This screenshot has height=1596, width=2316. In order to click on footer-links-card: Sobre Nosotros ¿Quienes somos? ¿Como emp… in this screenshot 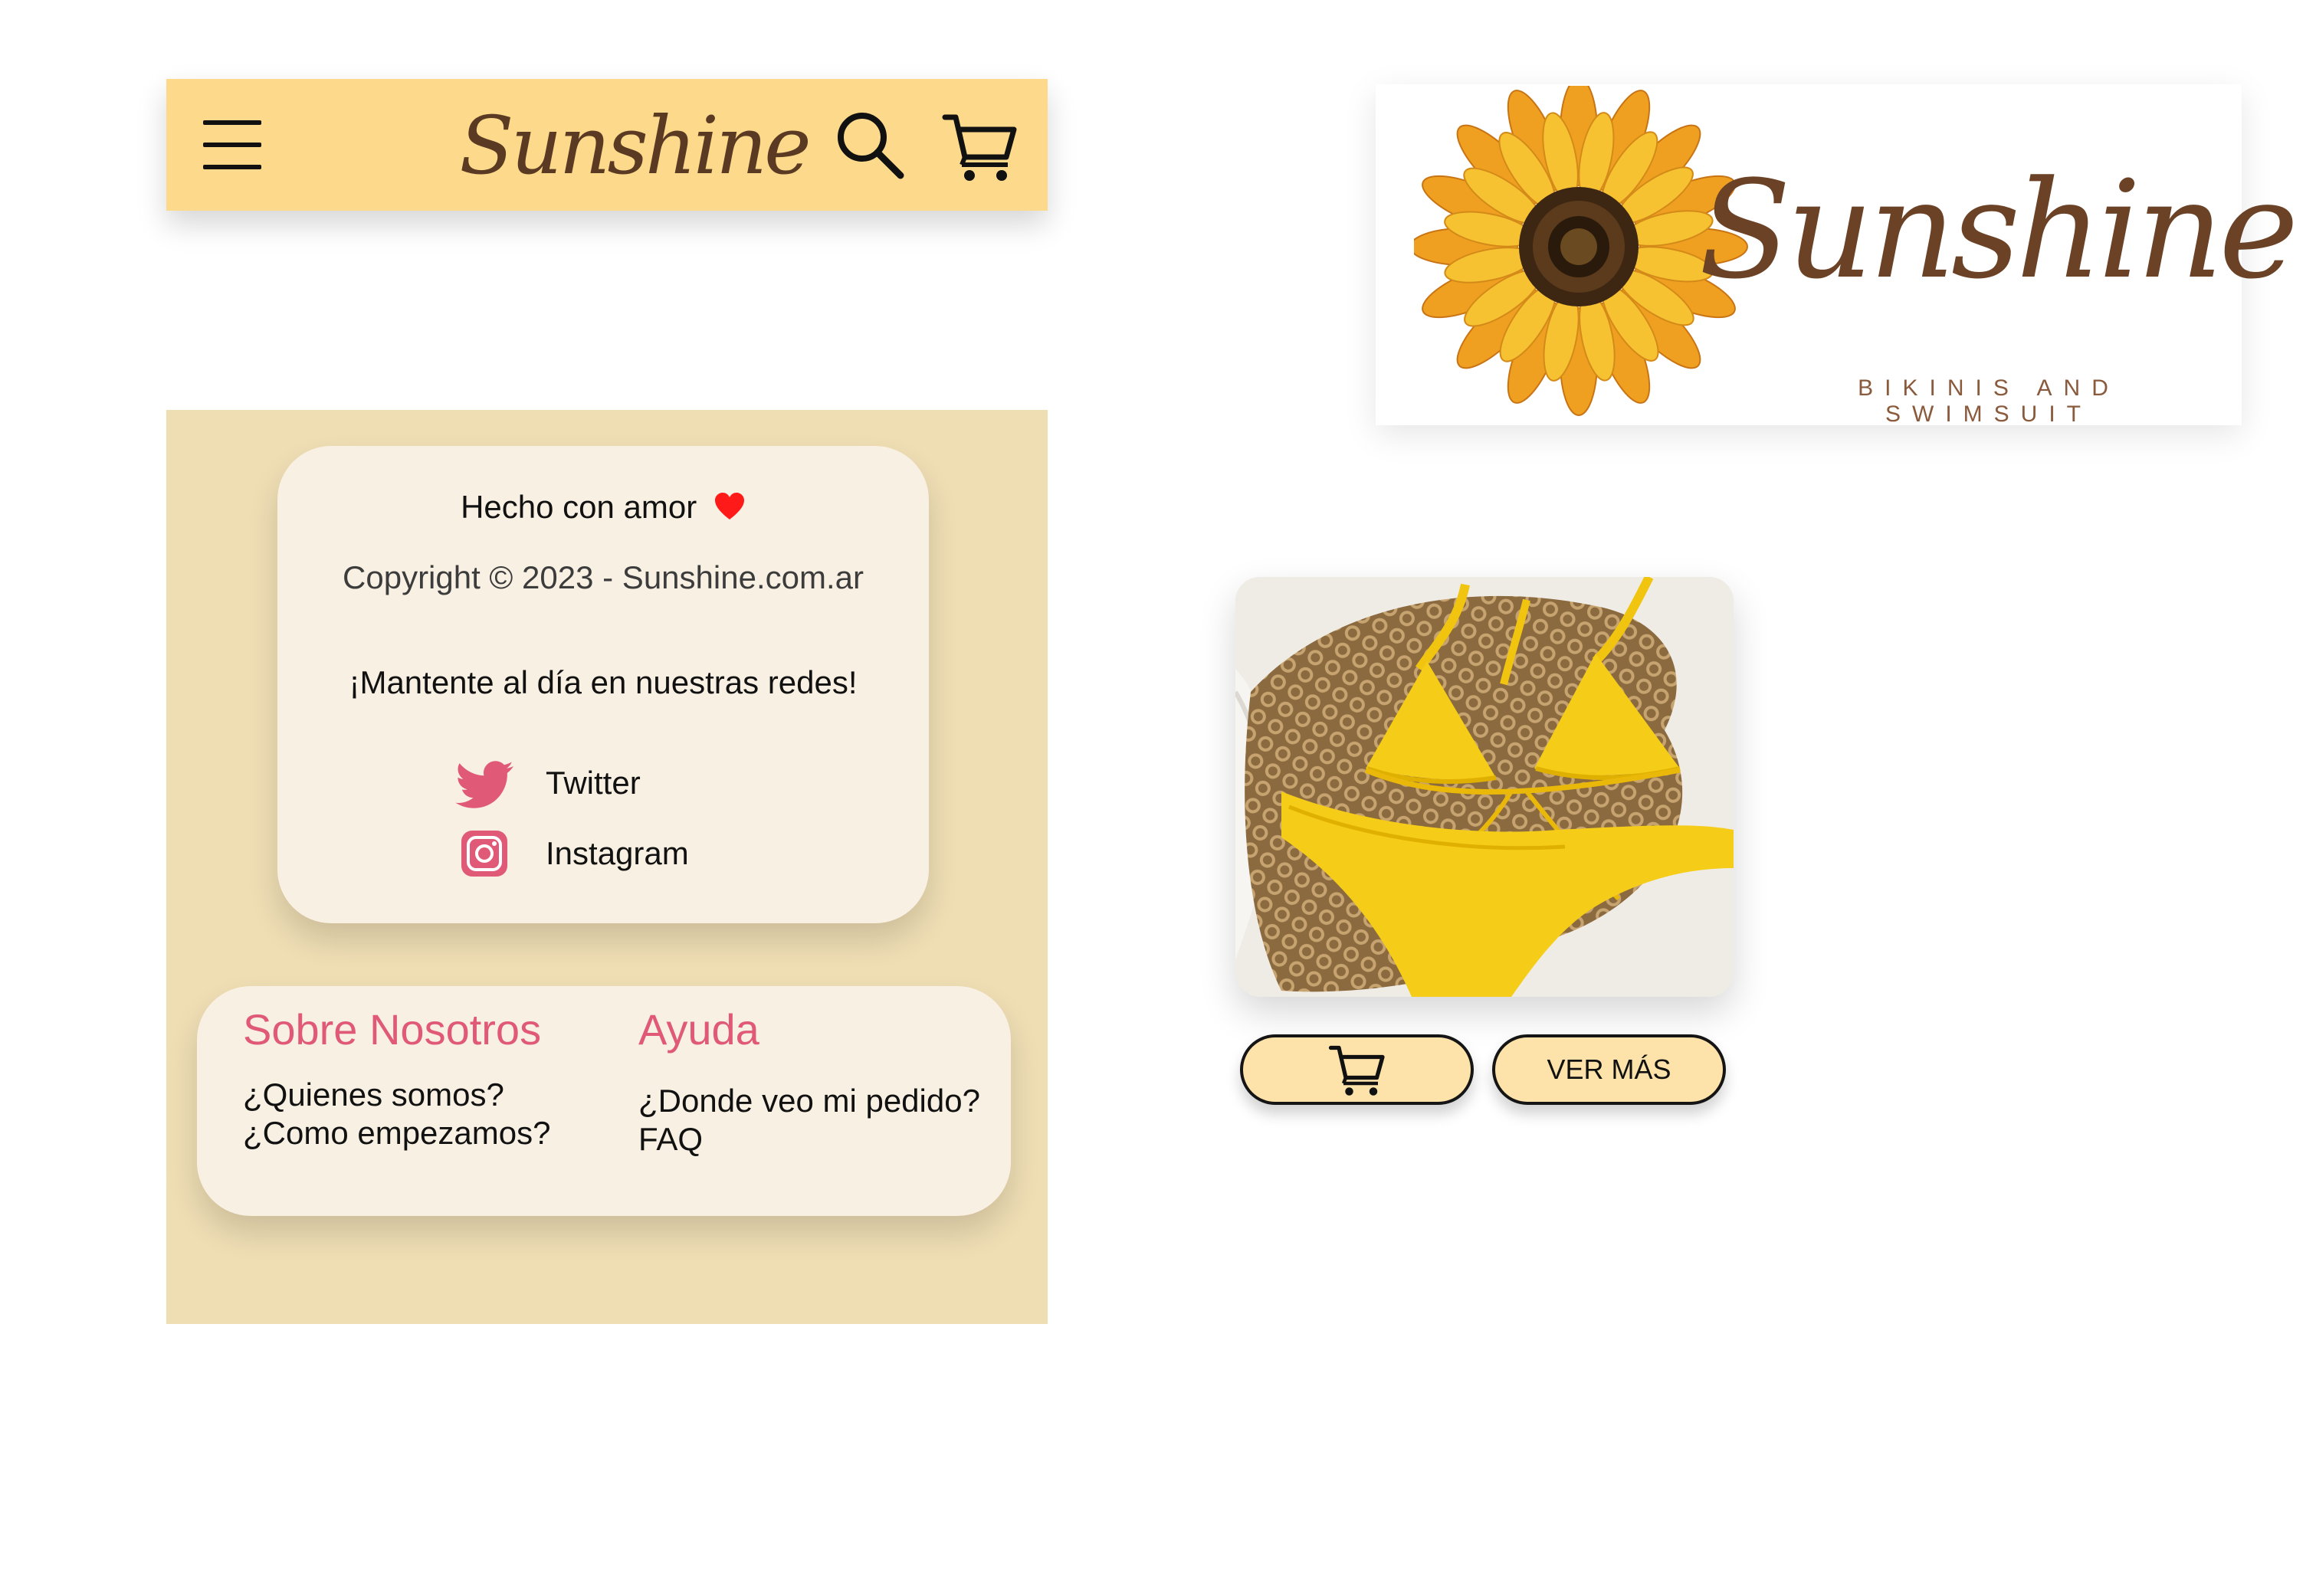, I will do `click(604, 1101)`.